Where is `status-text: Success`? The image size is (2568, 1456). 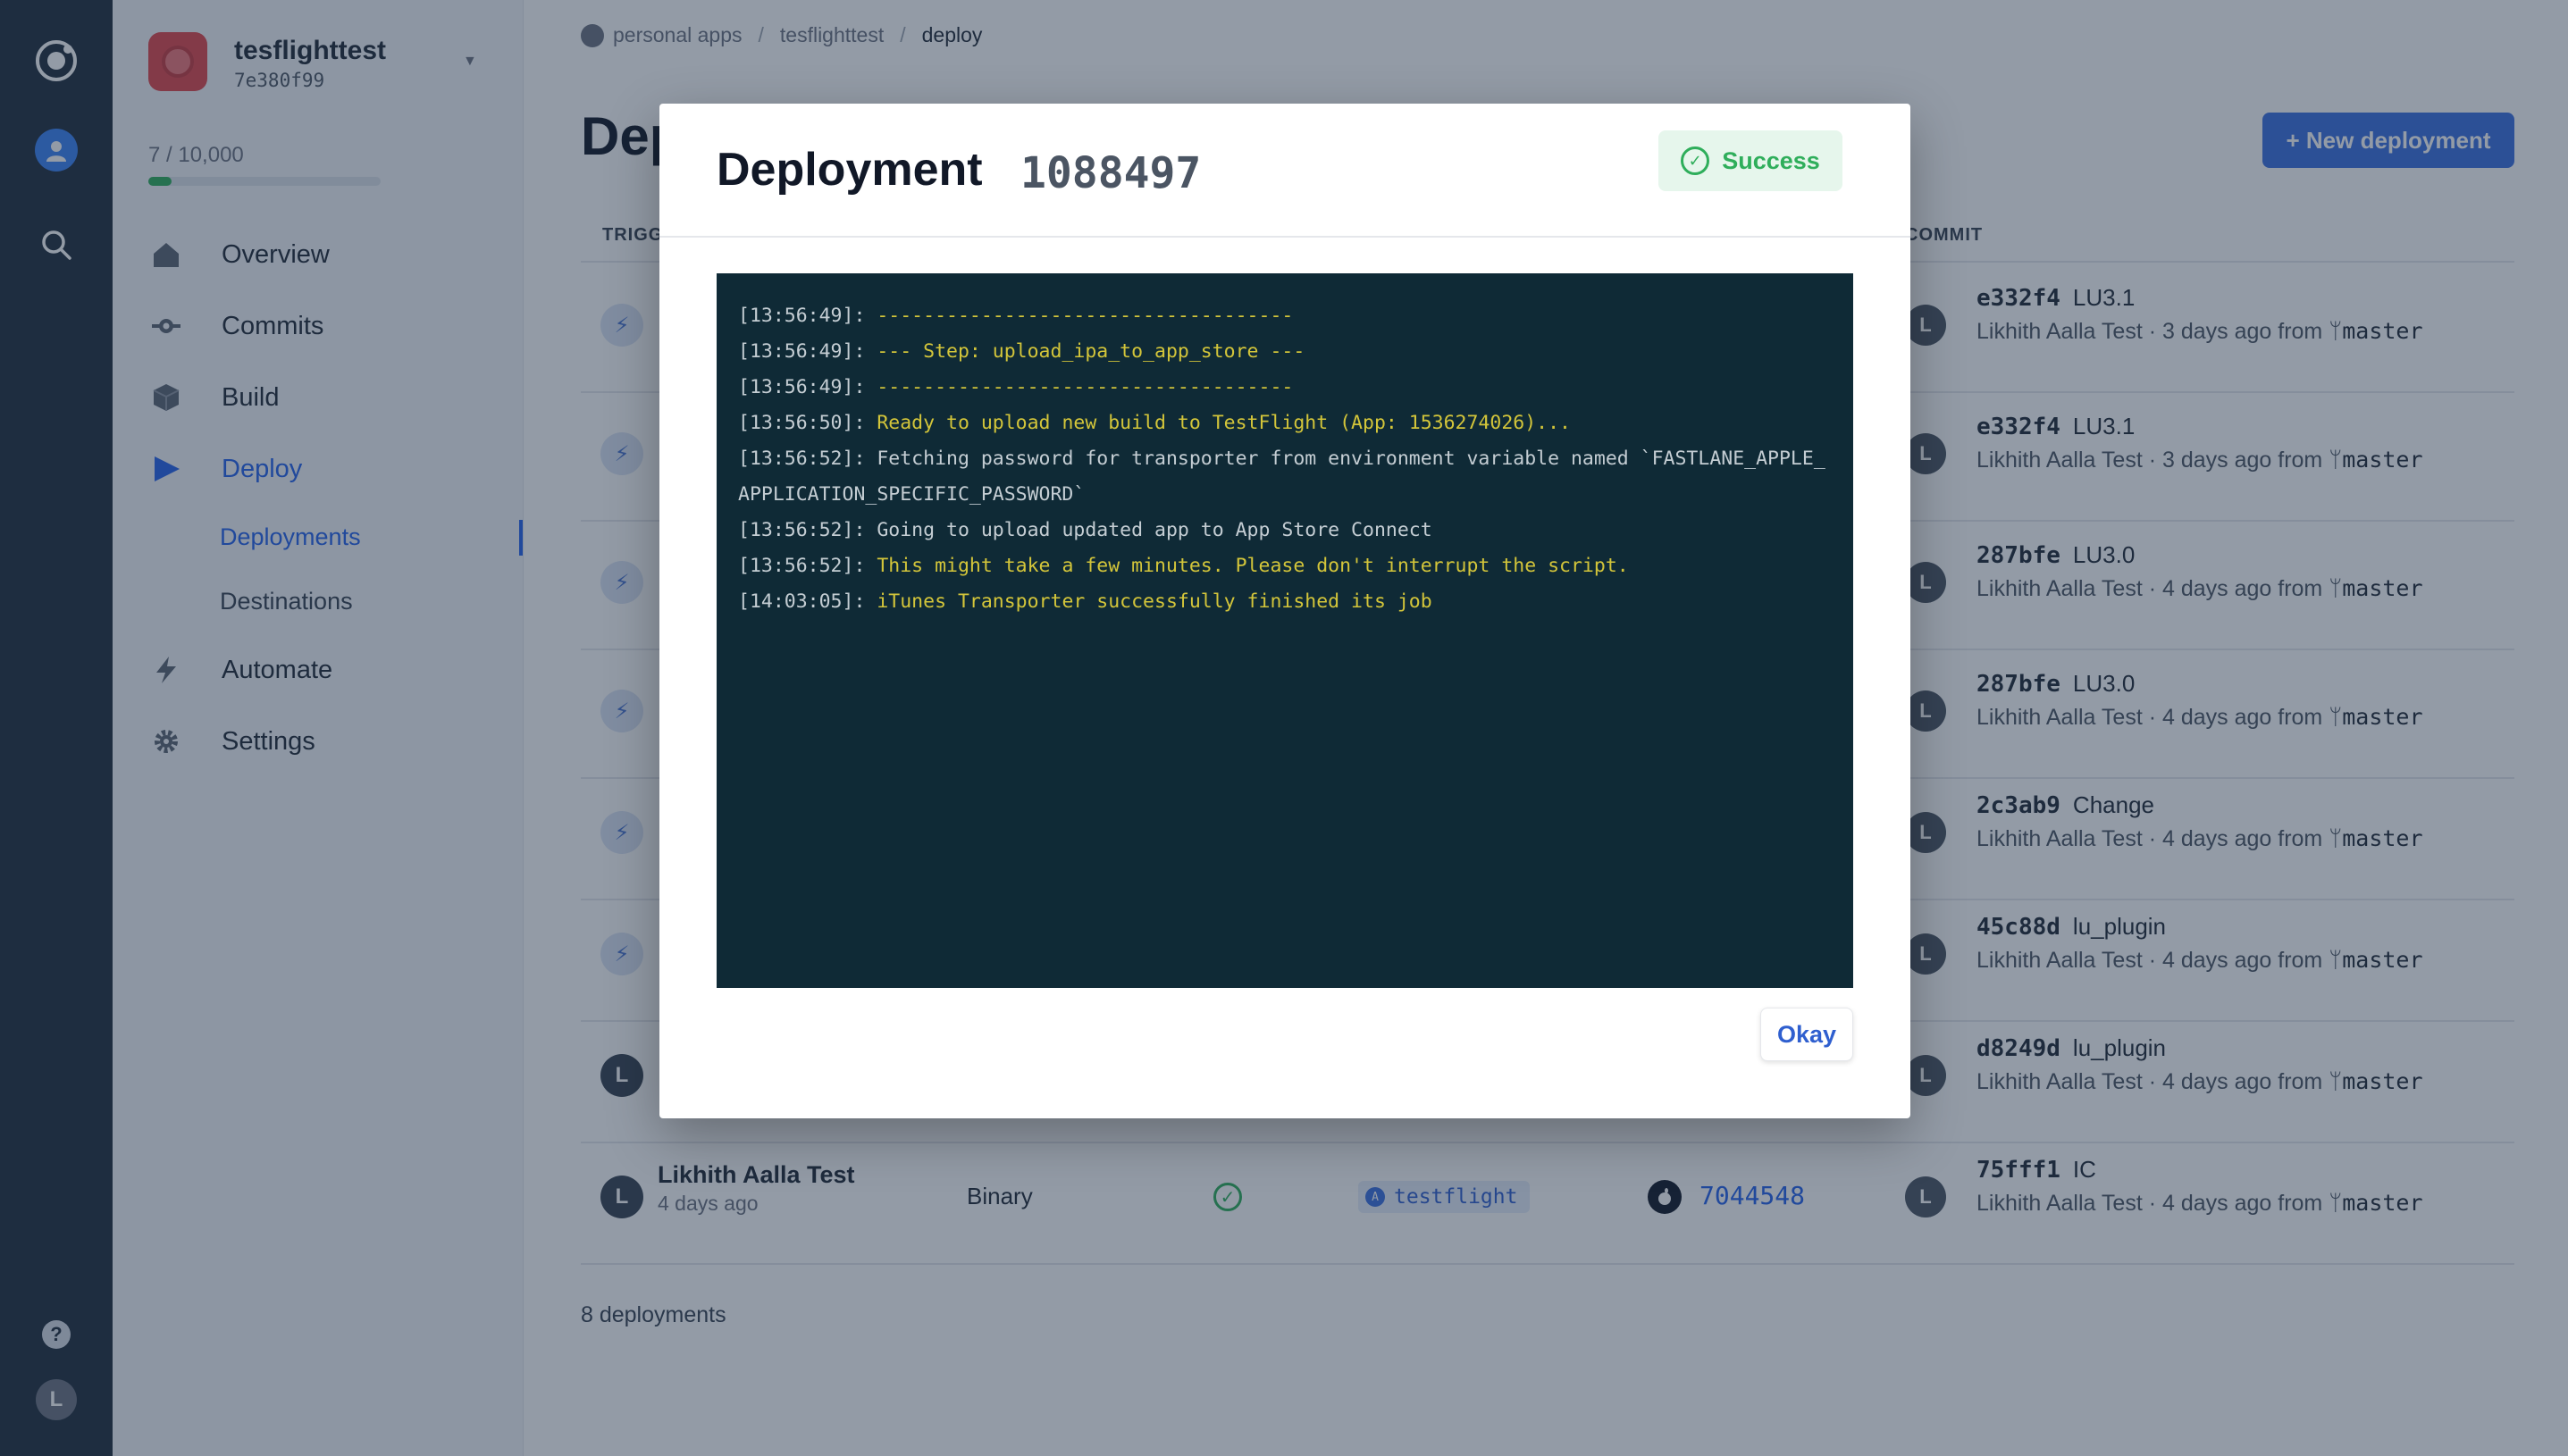
status-text: Success is located at coordinates (1771, 160).